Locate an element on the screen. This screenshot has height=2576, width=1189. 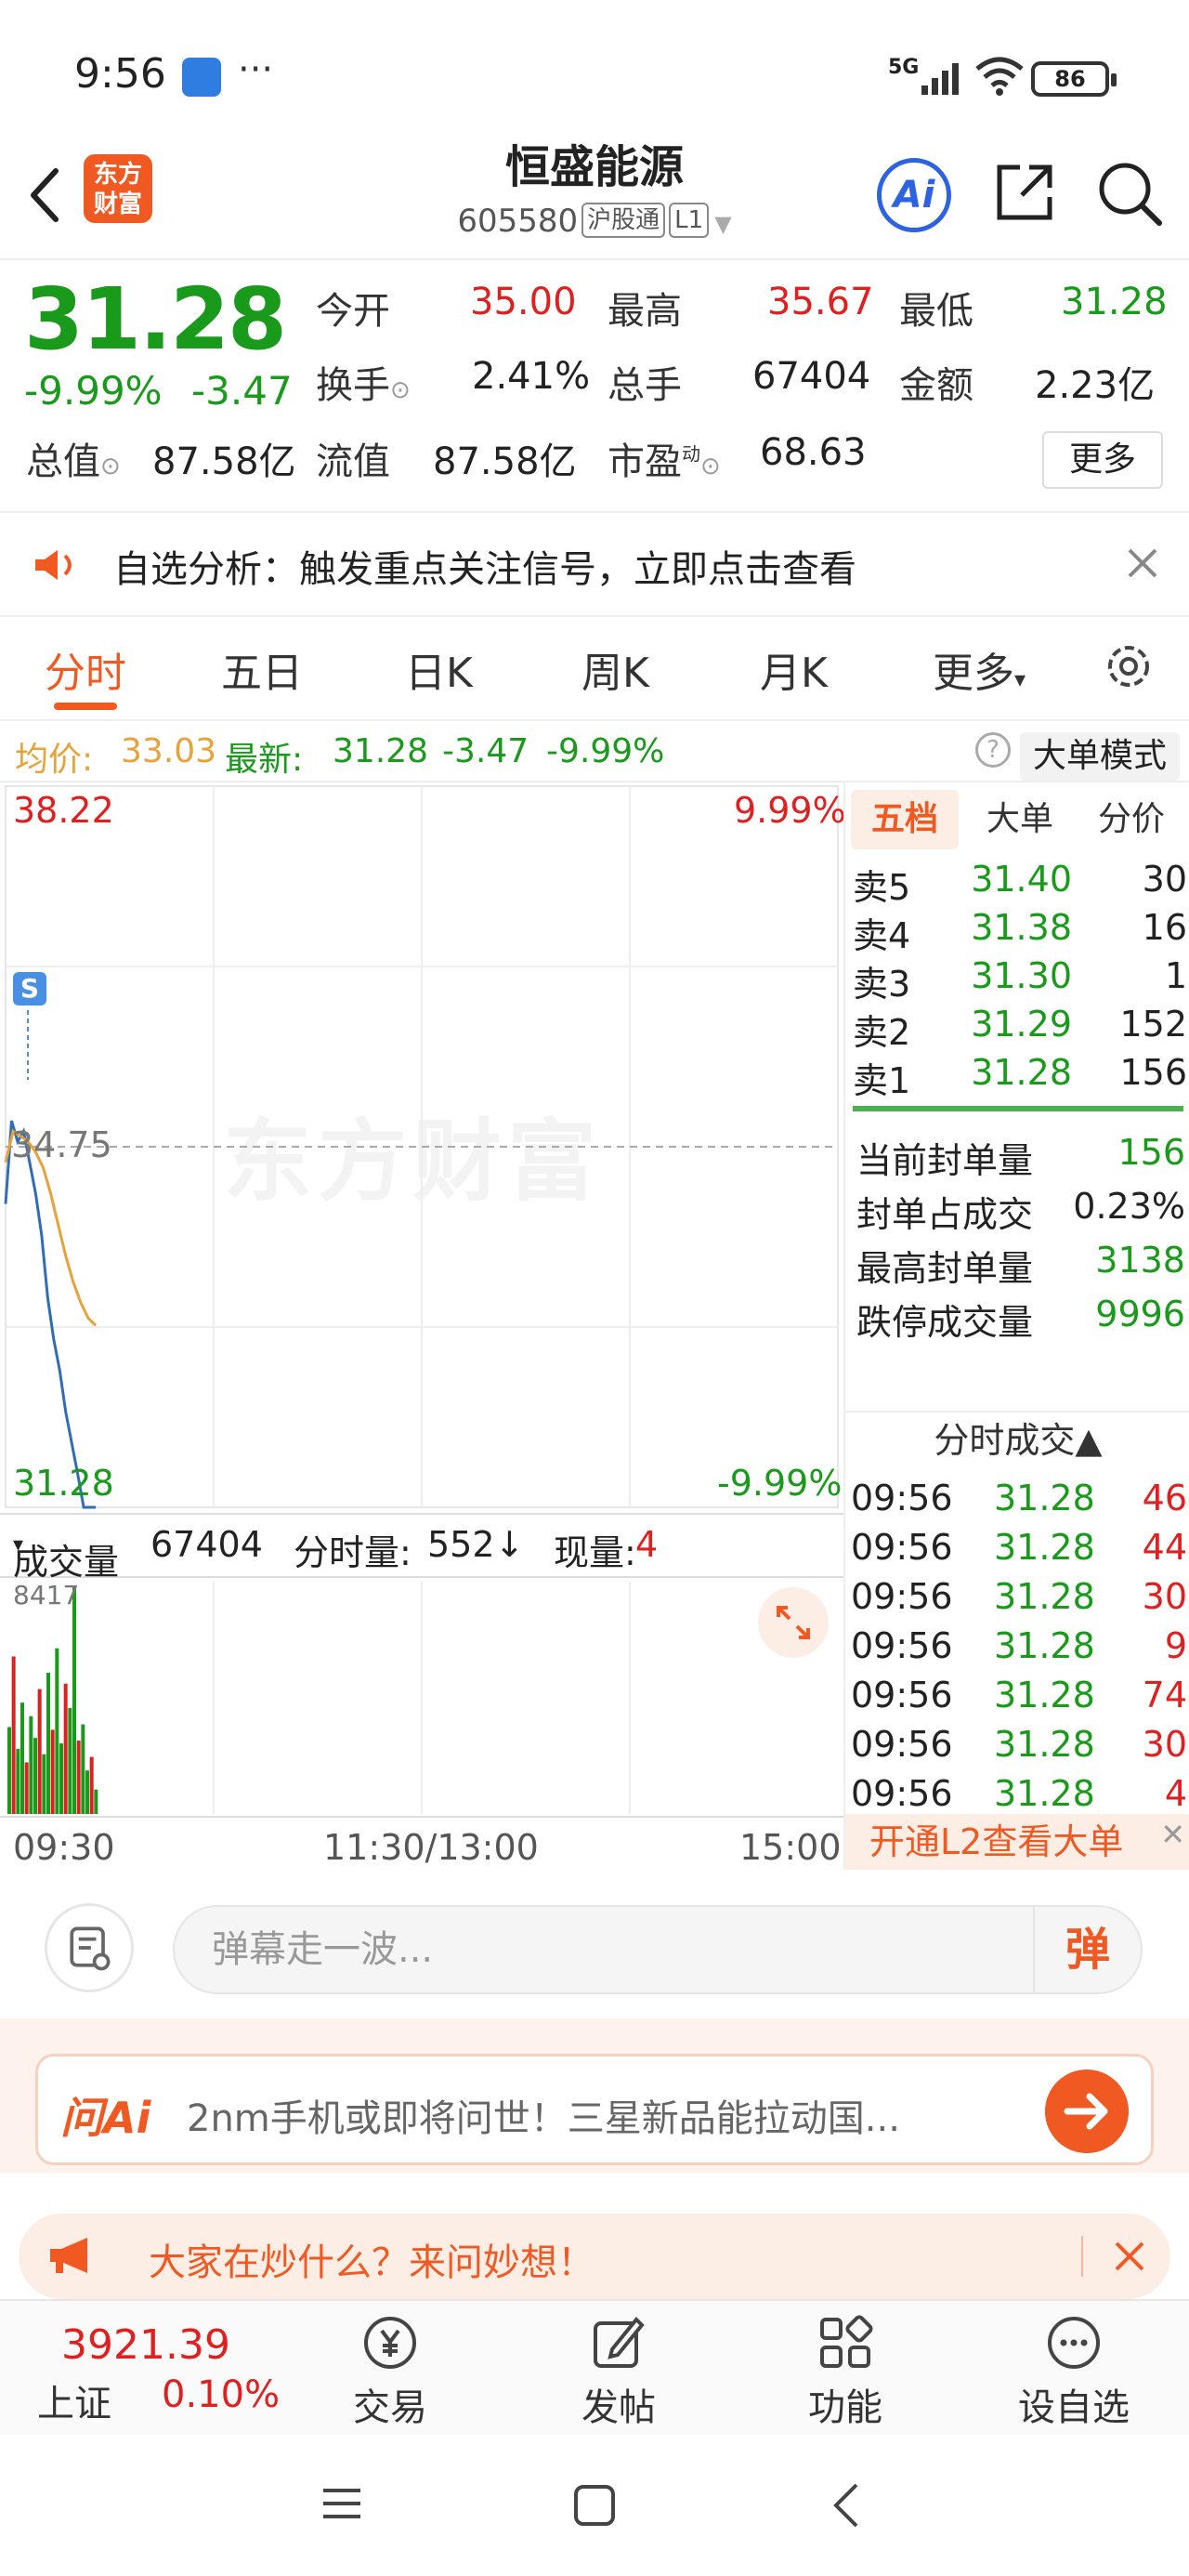
alert-banner: 自选分析：触发重点关注信号，立即点击查看 is located at coordinates (594, 564).